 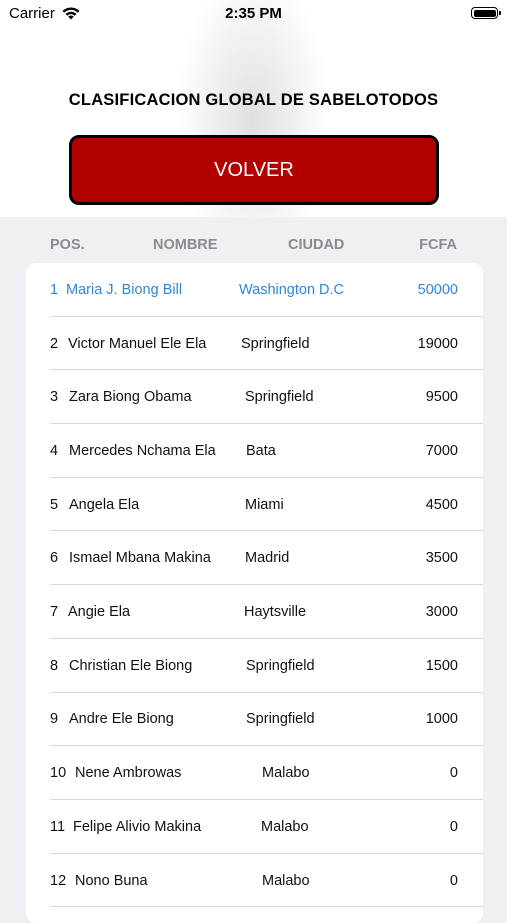 What do you see at coordinates (316, 245) in the screenshot?
I see `column-header-ciudad: CIUDAD` at bounding box center [316, 245].